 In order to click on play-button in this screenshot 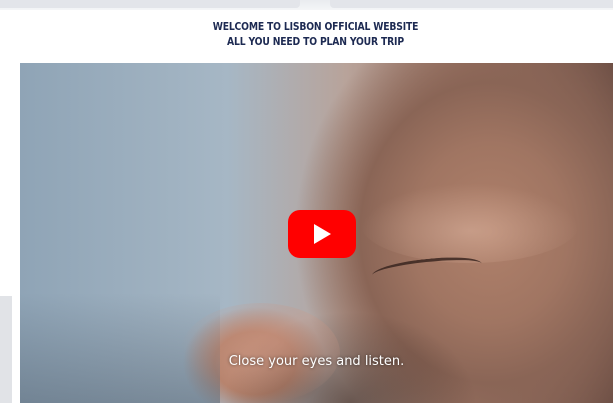, I will do `click(322, 234)`.